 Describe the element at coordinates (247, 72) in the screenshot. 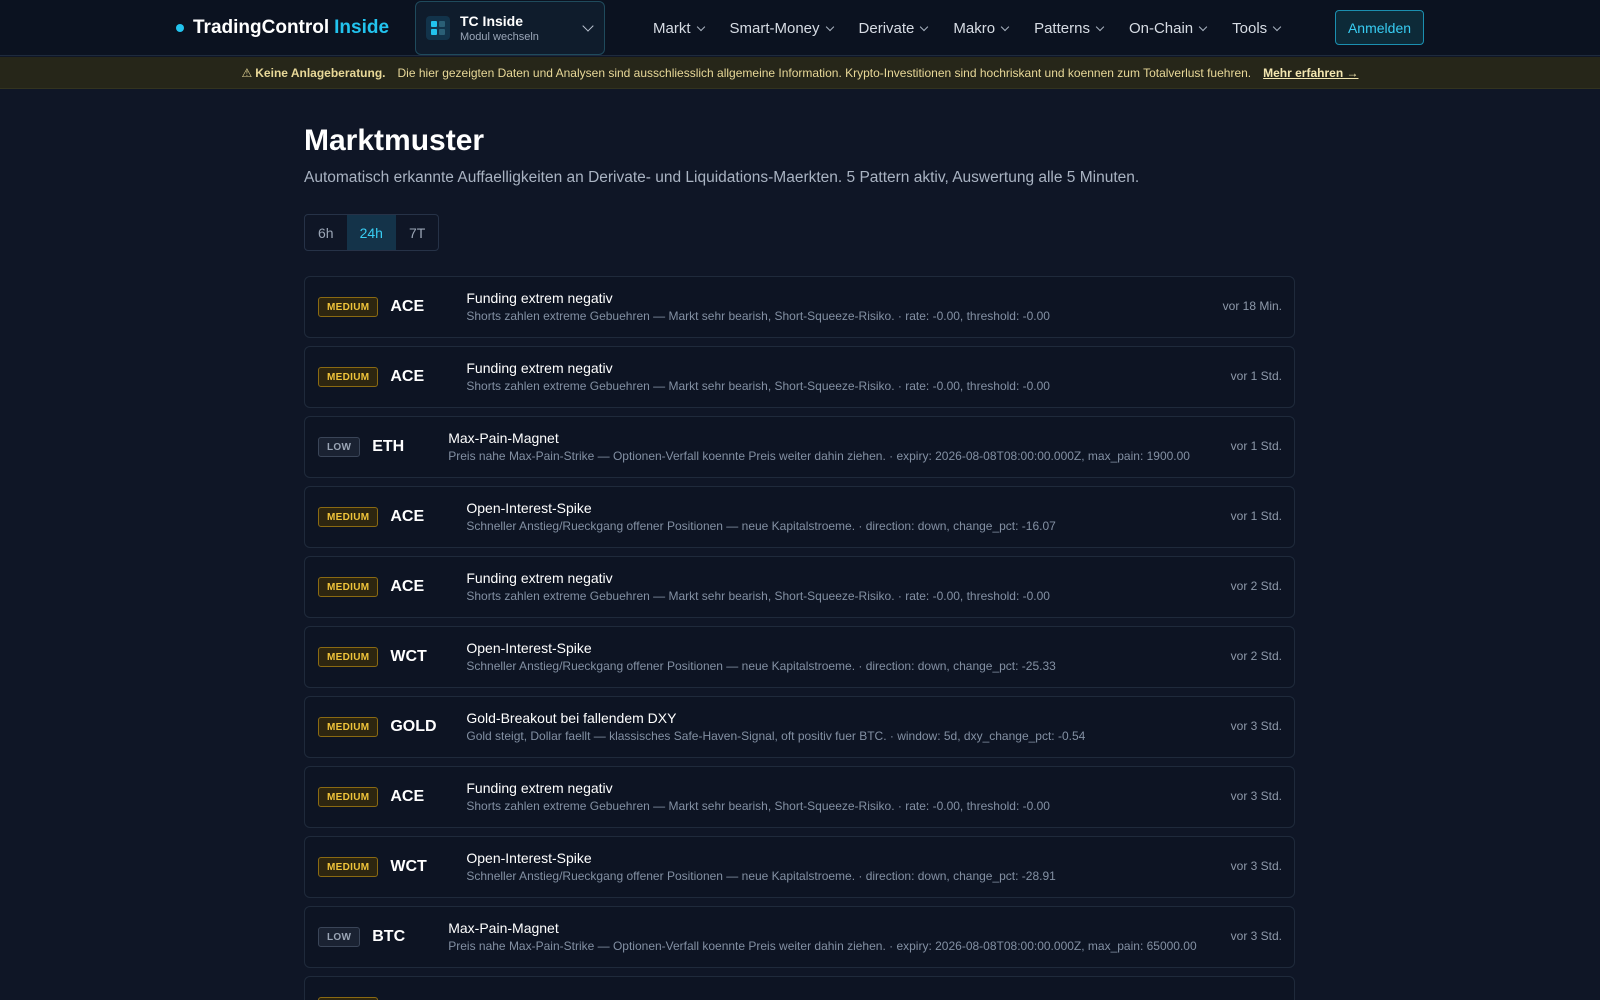

I see `warning-icon: ⚠` at that location.